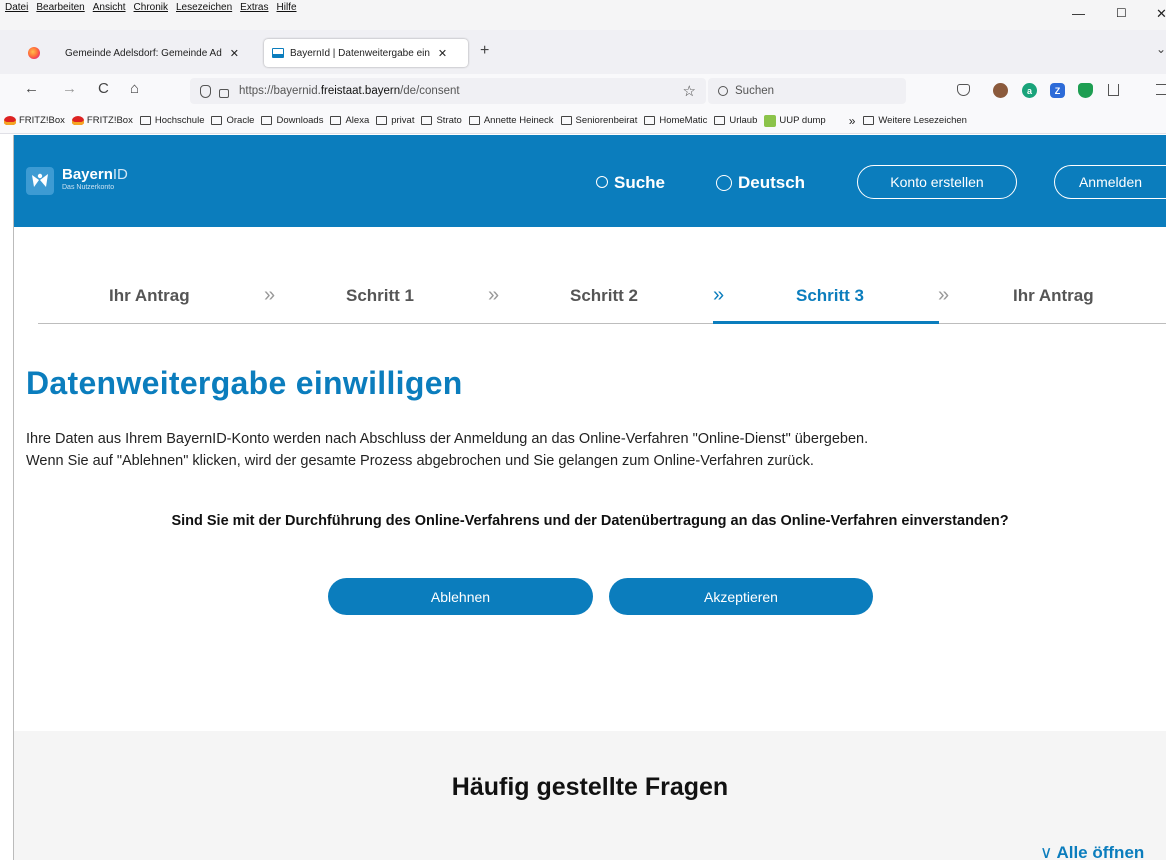  I want to click on home-button: ⌂, so click(134, 88).